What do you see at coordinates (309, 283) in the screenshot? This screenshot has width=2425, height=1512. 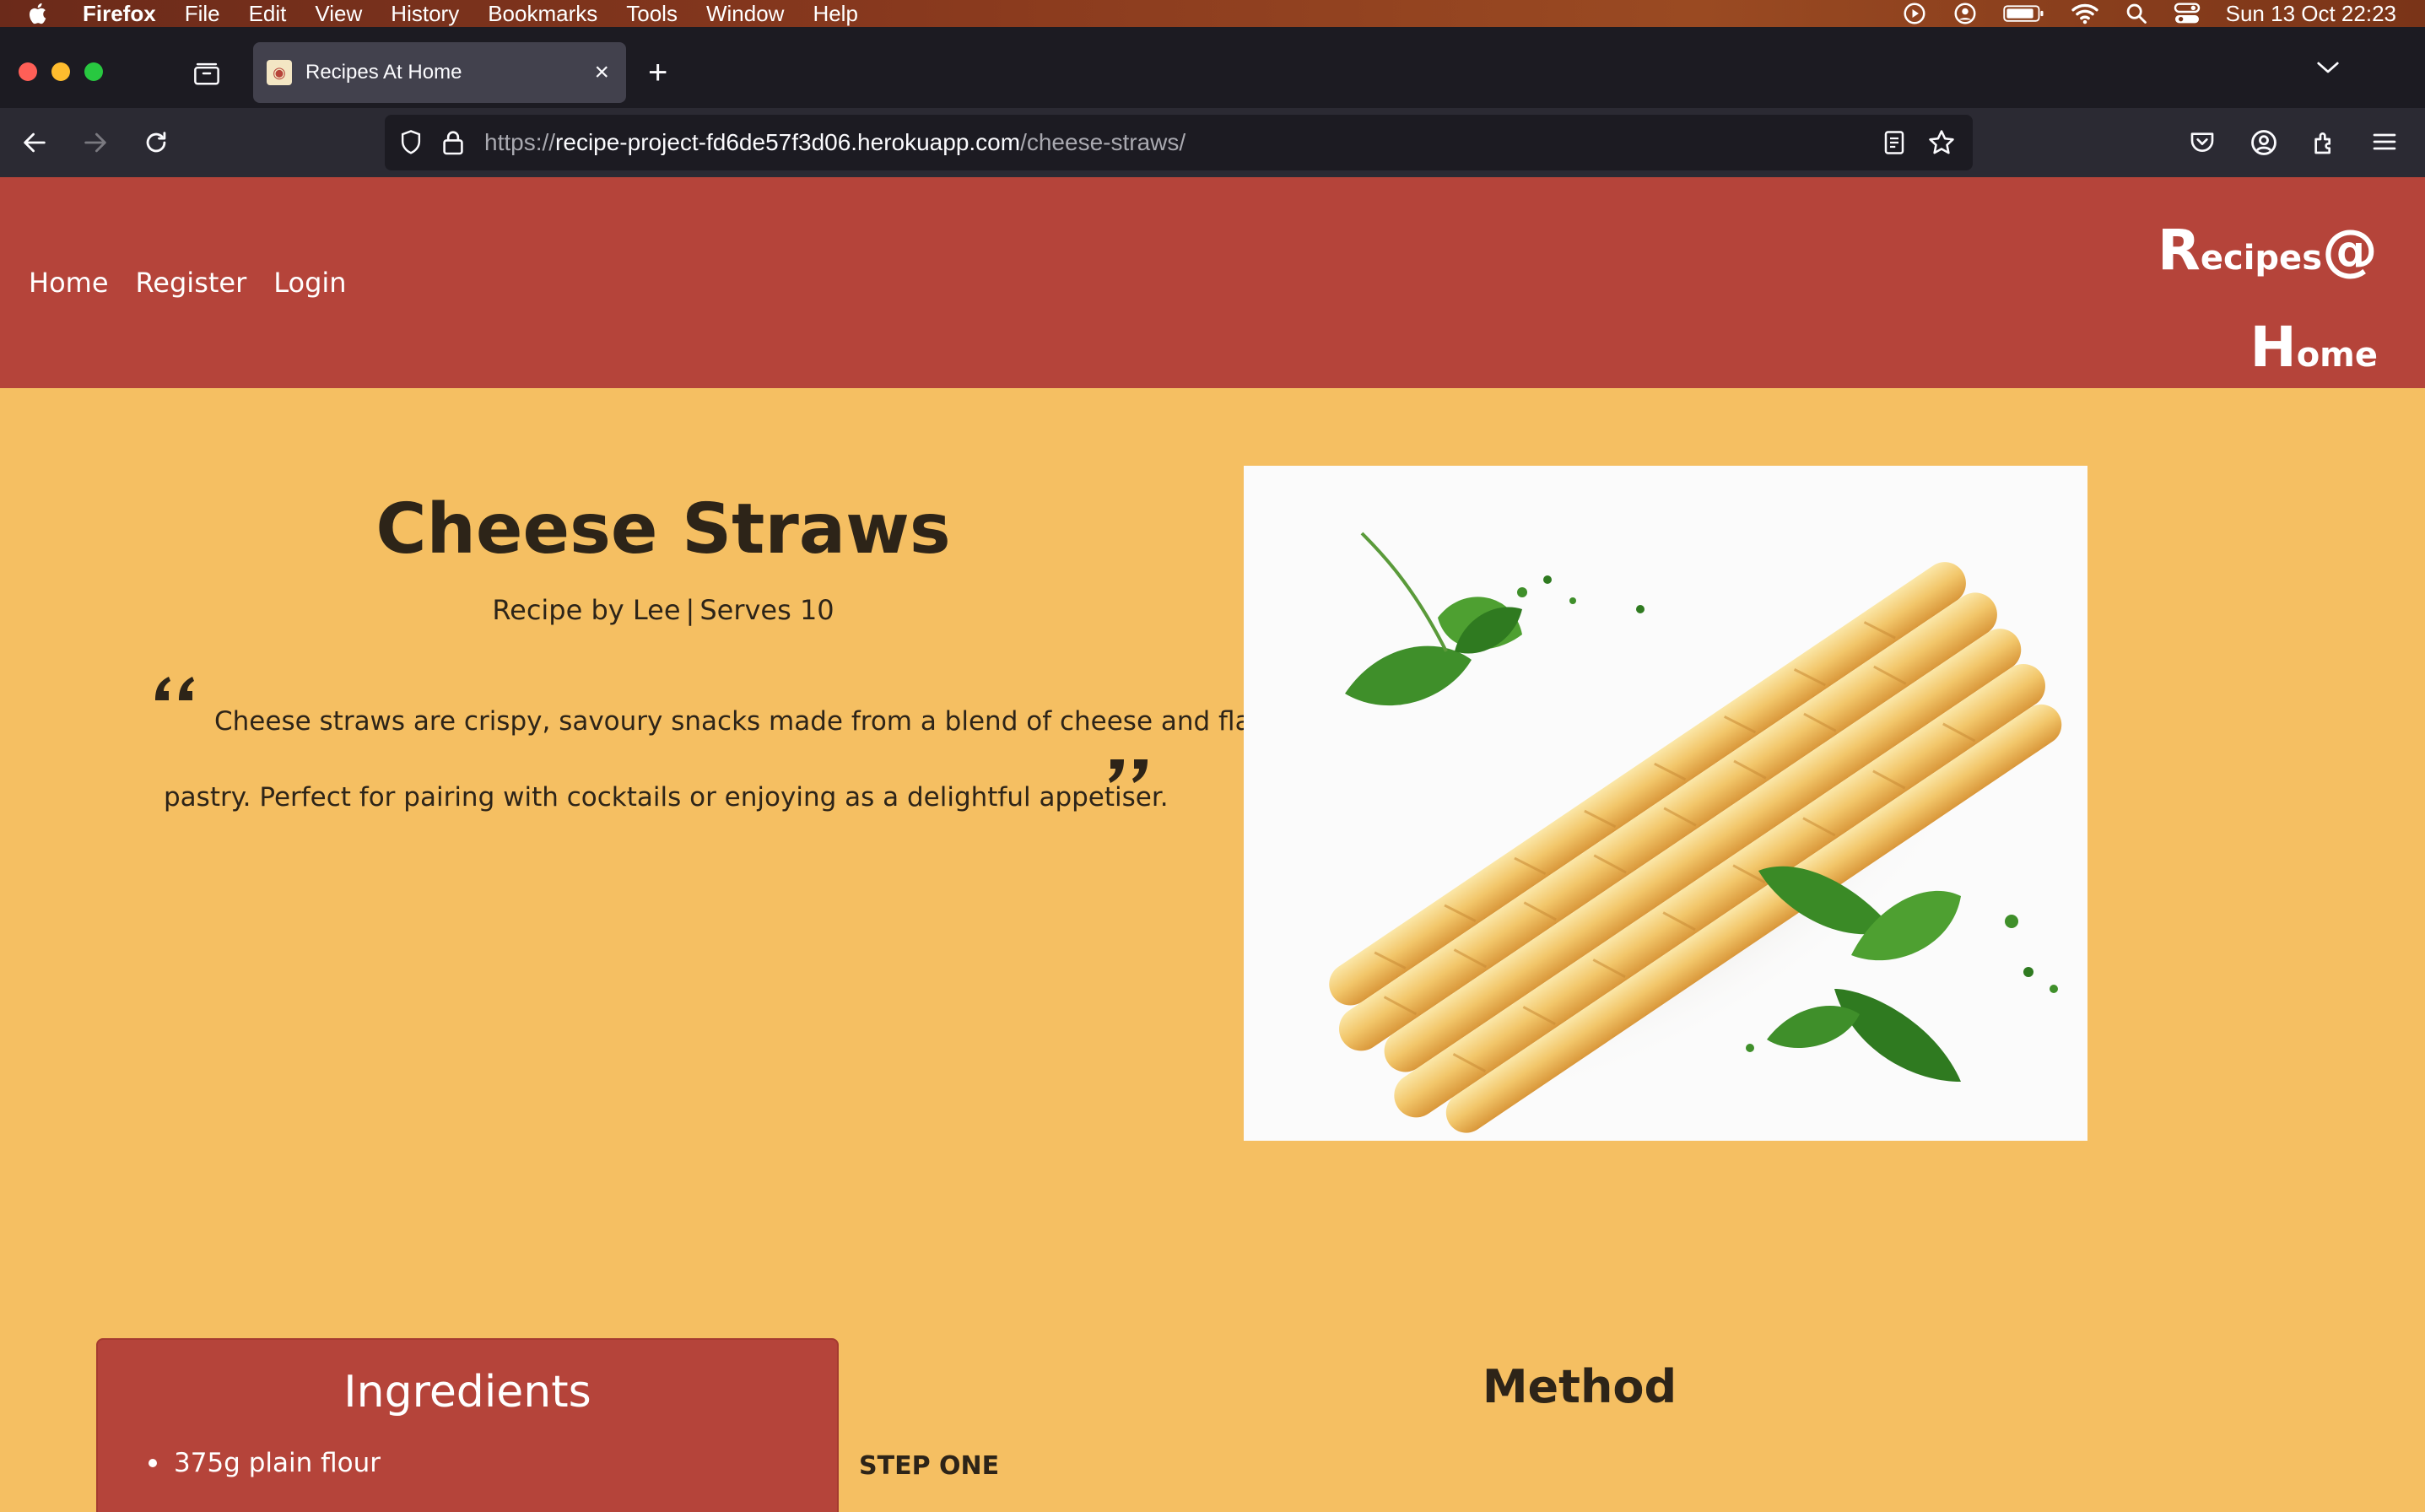 I see `nav-link-login: Login` at bounding box center [309, 283].